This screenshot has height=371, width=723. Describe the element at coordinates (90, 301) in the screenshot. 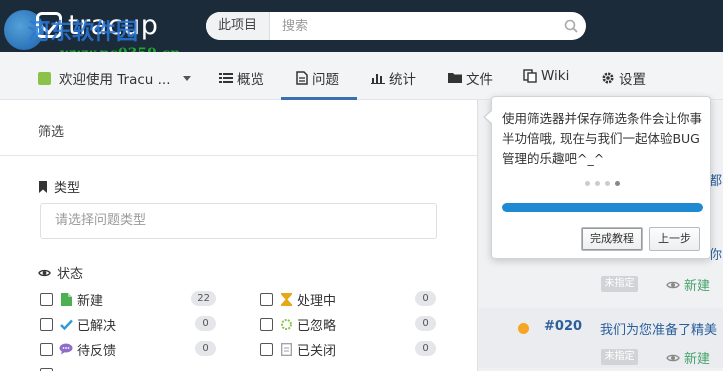

I see `status-name: 新建` at that location.